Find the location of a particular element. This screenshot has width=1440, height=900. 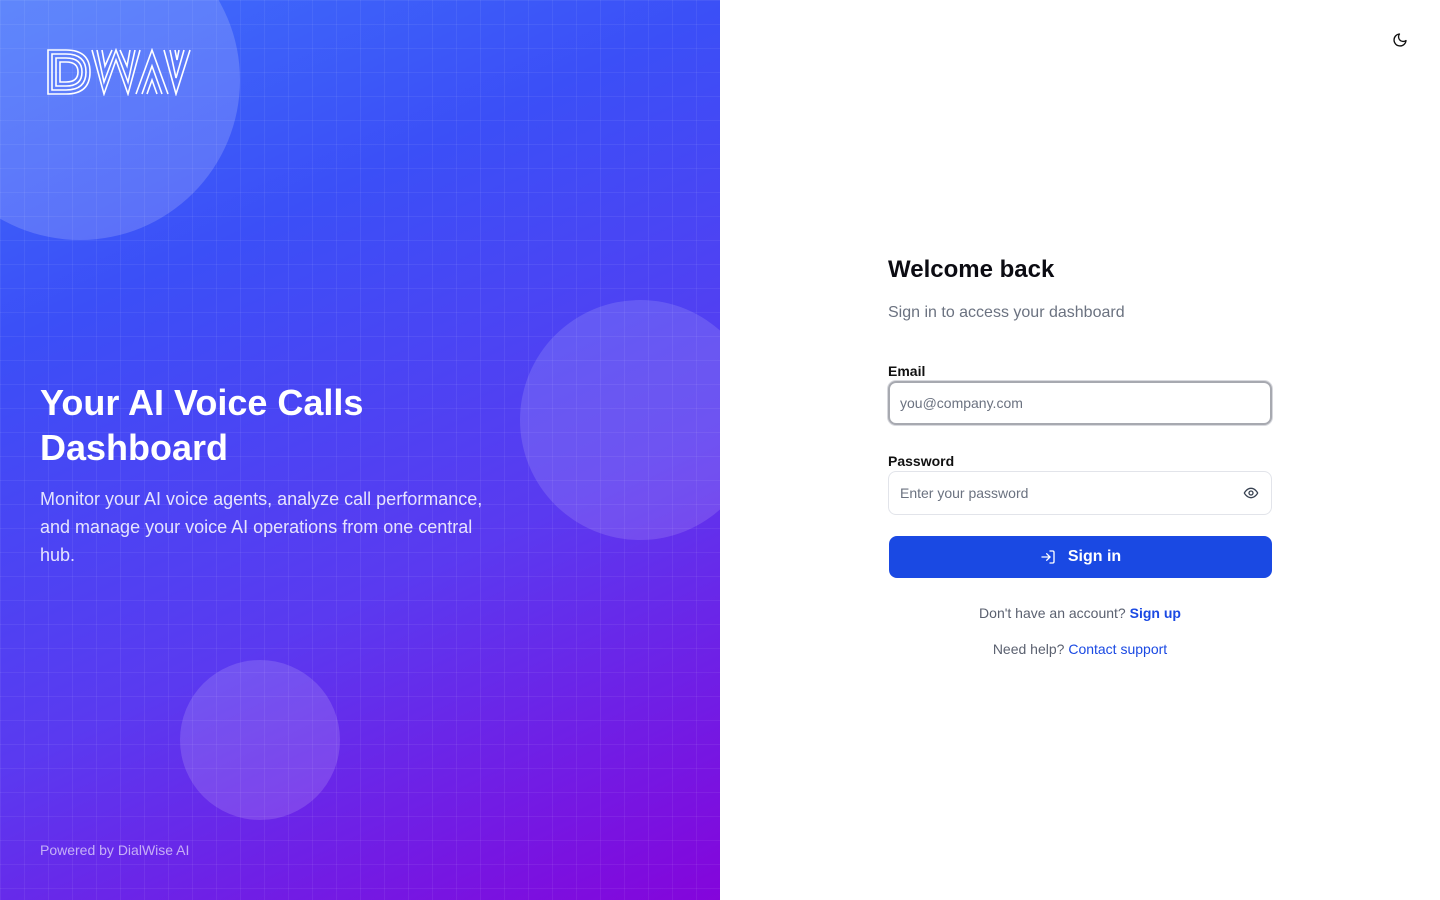

eye-icon is located at coordinates (1251, 493).